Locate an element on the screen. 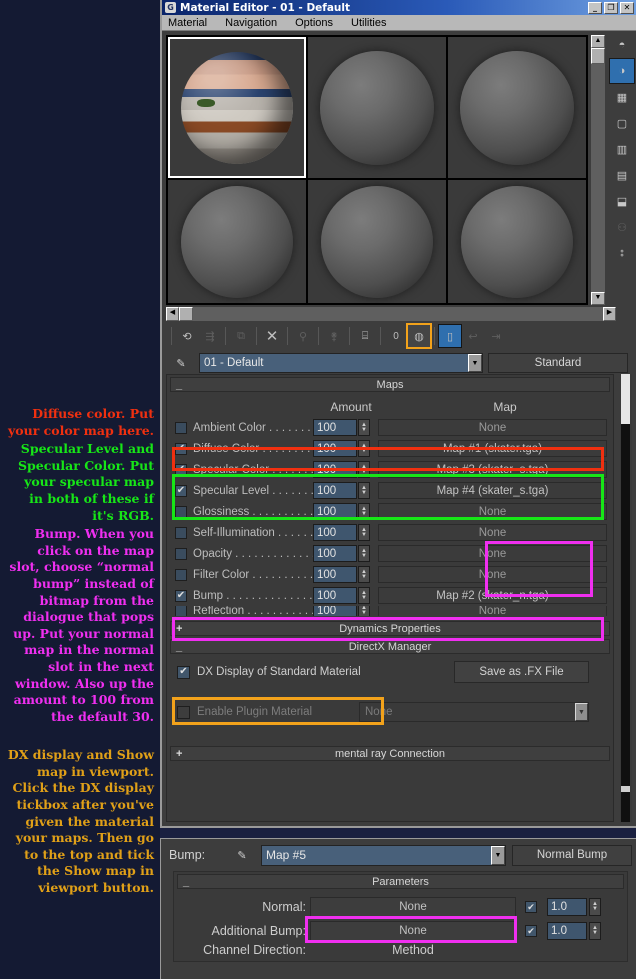 This screenshot has height=979, width=636. parameters-rollout-header: _ Parameters is located at coordinates (400, 881).